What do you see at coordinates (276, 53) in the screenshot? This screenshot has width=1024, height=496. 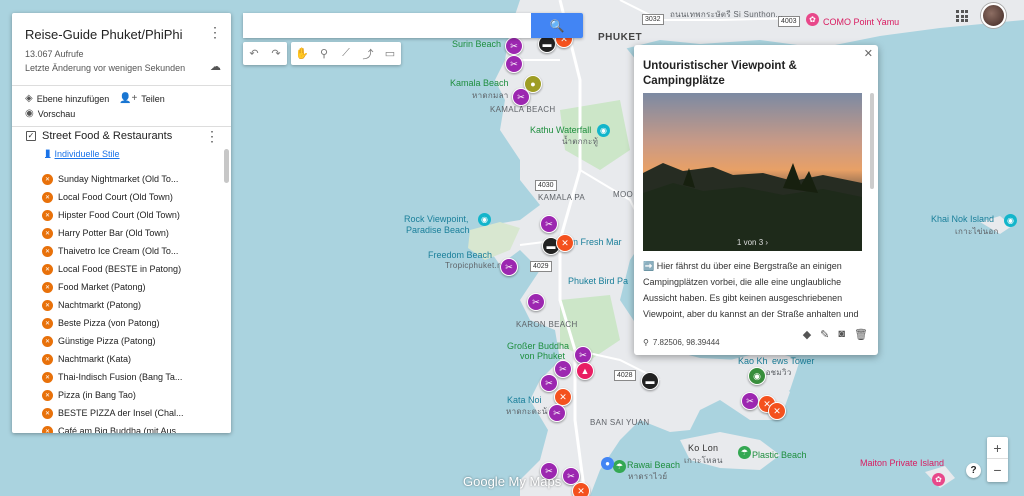 I see `redo-icon: ↷` at bounding box center [276, 53].